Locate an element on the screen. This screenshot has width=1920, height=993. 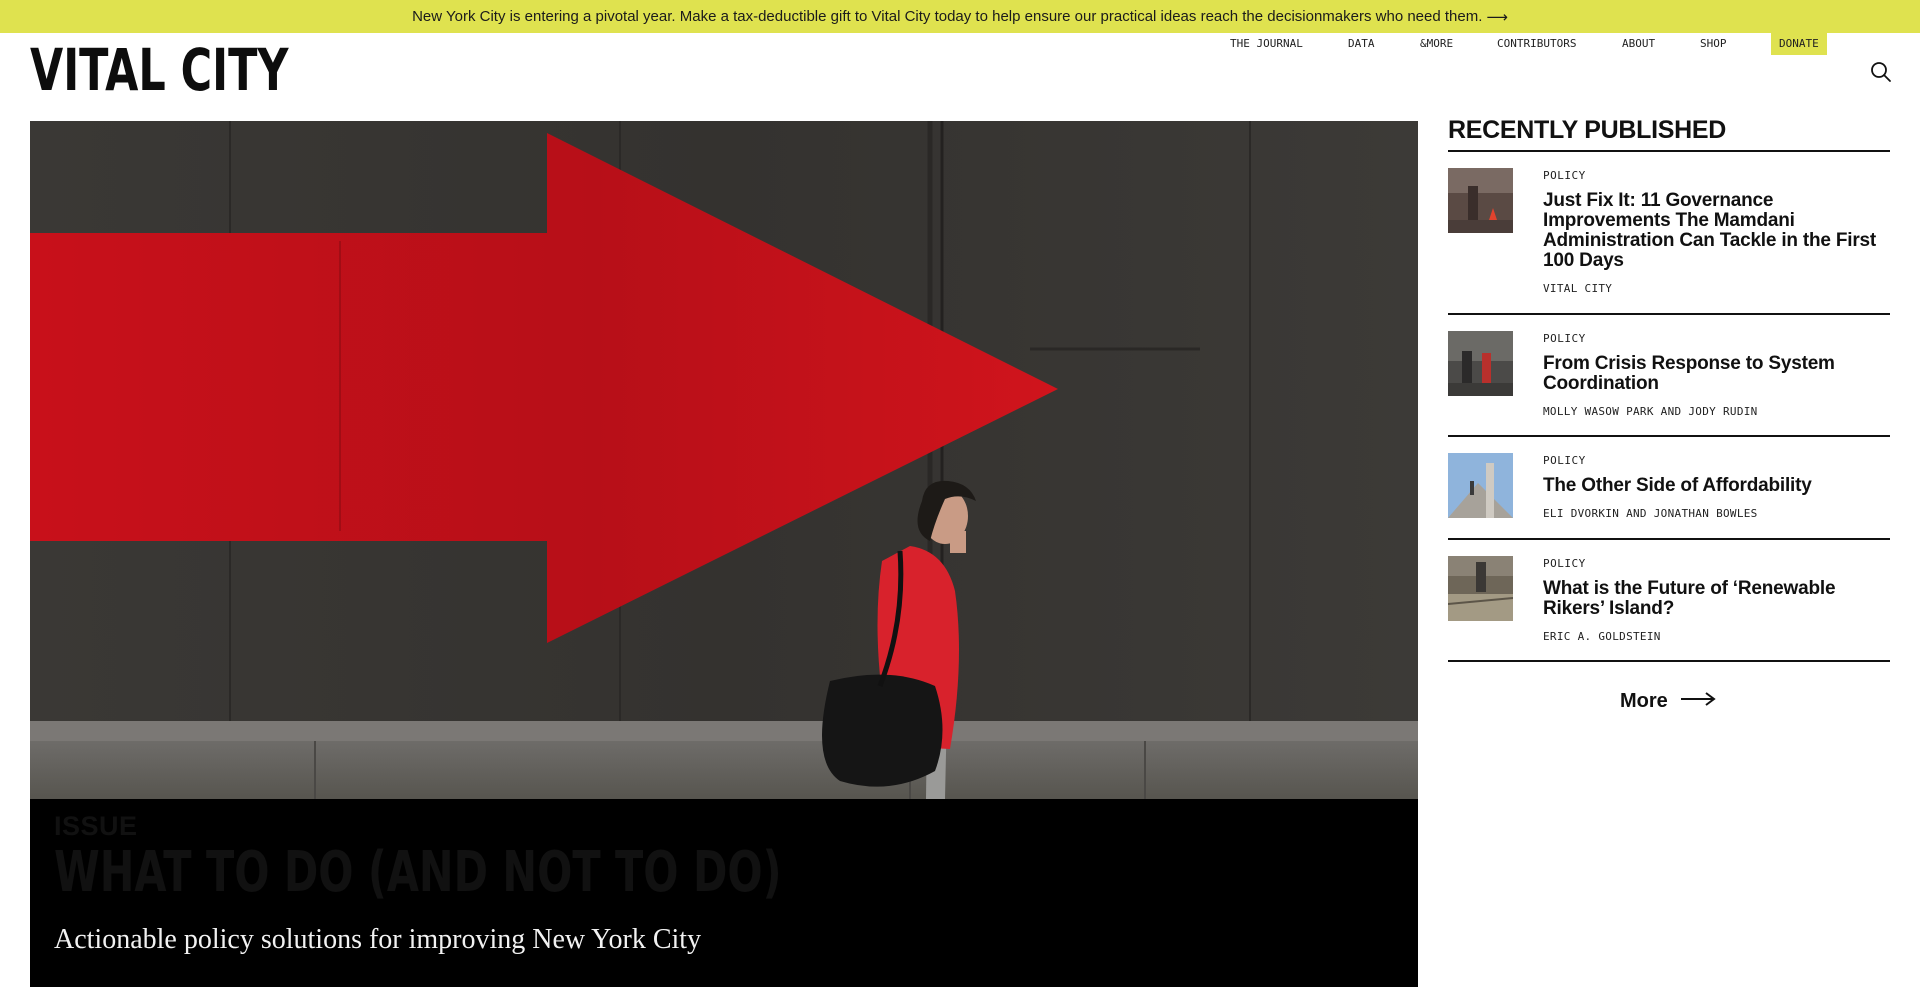
article-title: The Other Side of Affordability is located at coordinates (1716, 486).